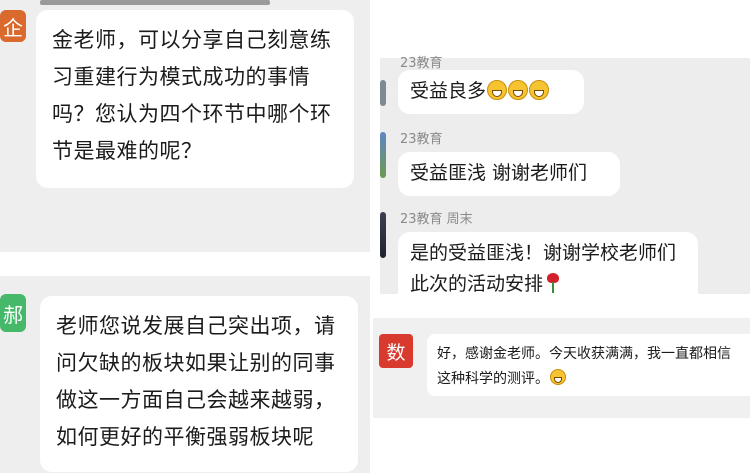 The image size is (750, 473). I want to click on message-bubble: 好，感谢金老师。今天收获满满，我一直都相信这种科学的测评。, so click(588, 365).